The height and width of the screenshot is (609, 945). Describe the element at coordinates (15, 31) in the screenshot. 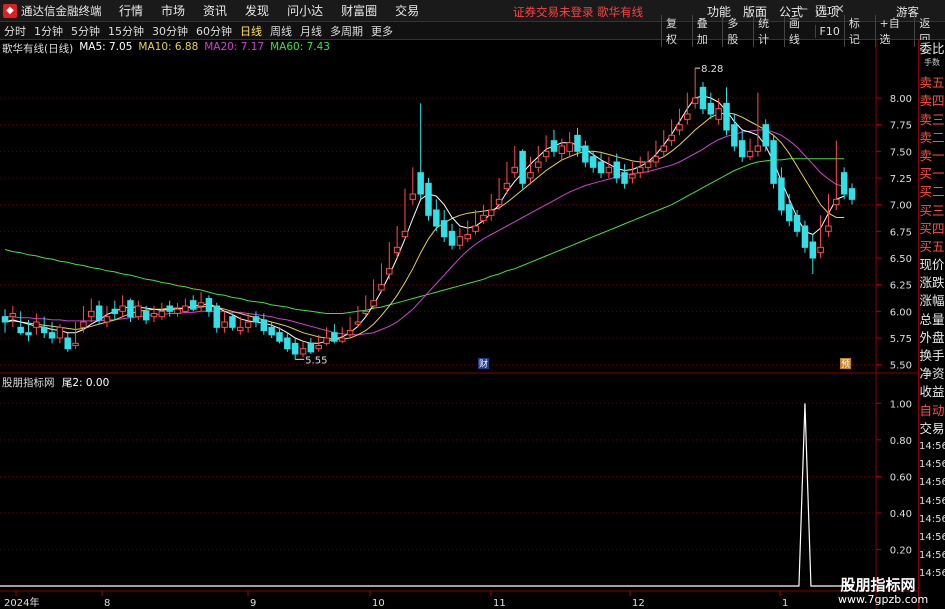

I see `period-tab-0: 分时` at that location.